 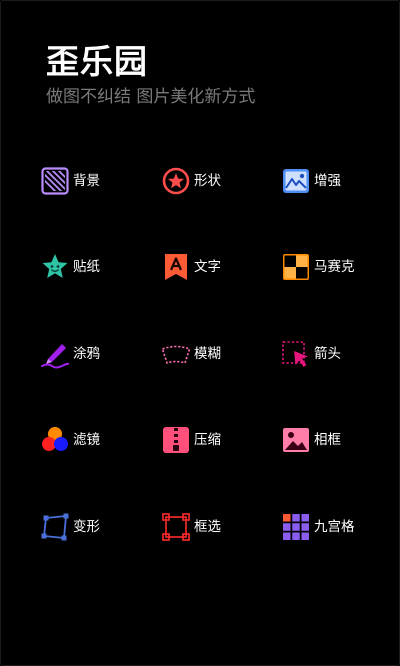 What do you see at coordinates (296, 354) in the screenshot?
I see `arrow-cursor-icon` at bounding box center [296, 354].